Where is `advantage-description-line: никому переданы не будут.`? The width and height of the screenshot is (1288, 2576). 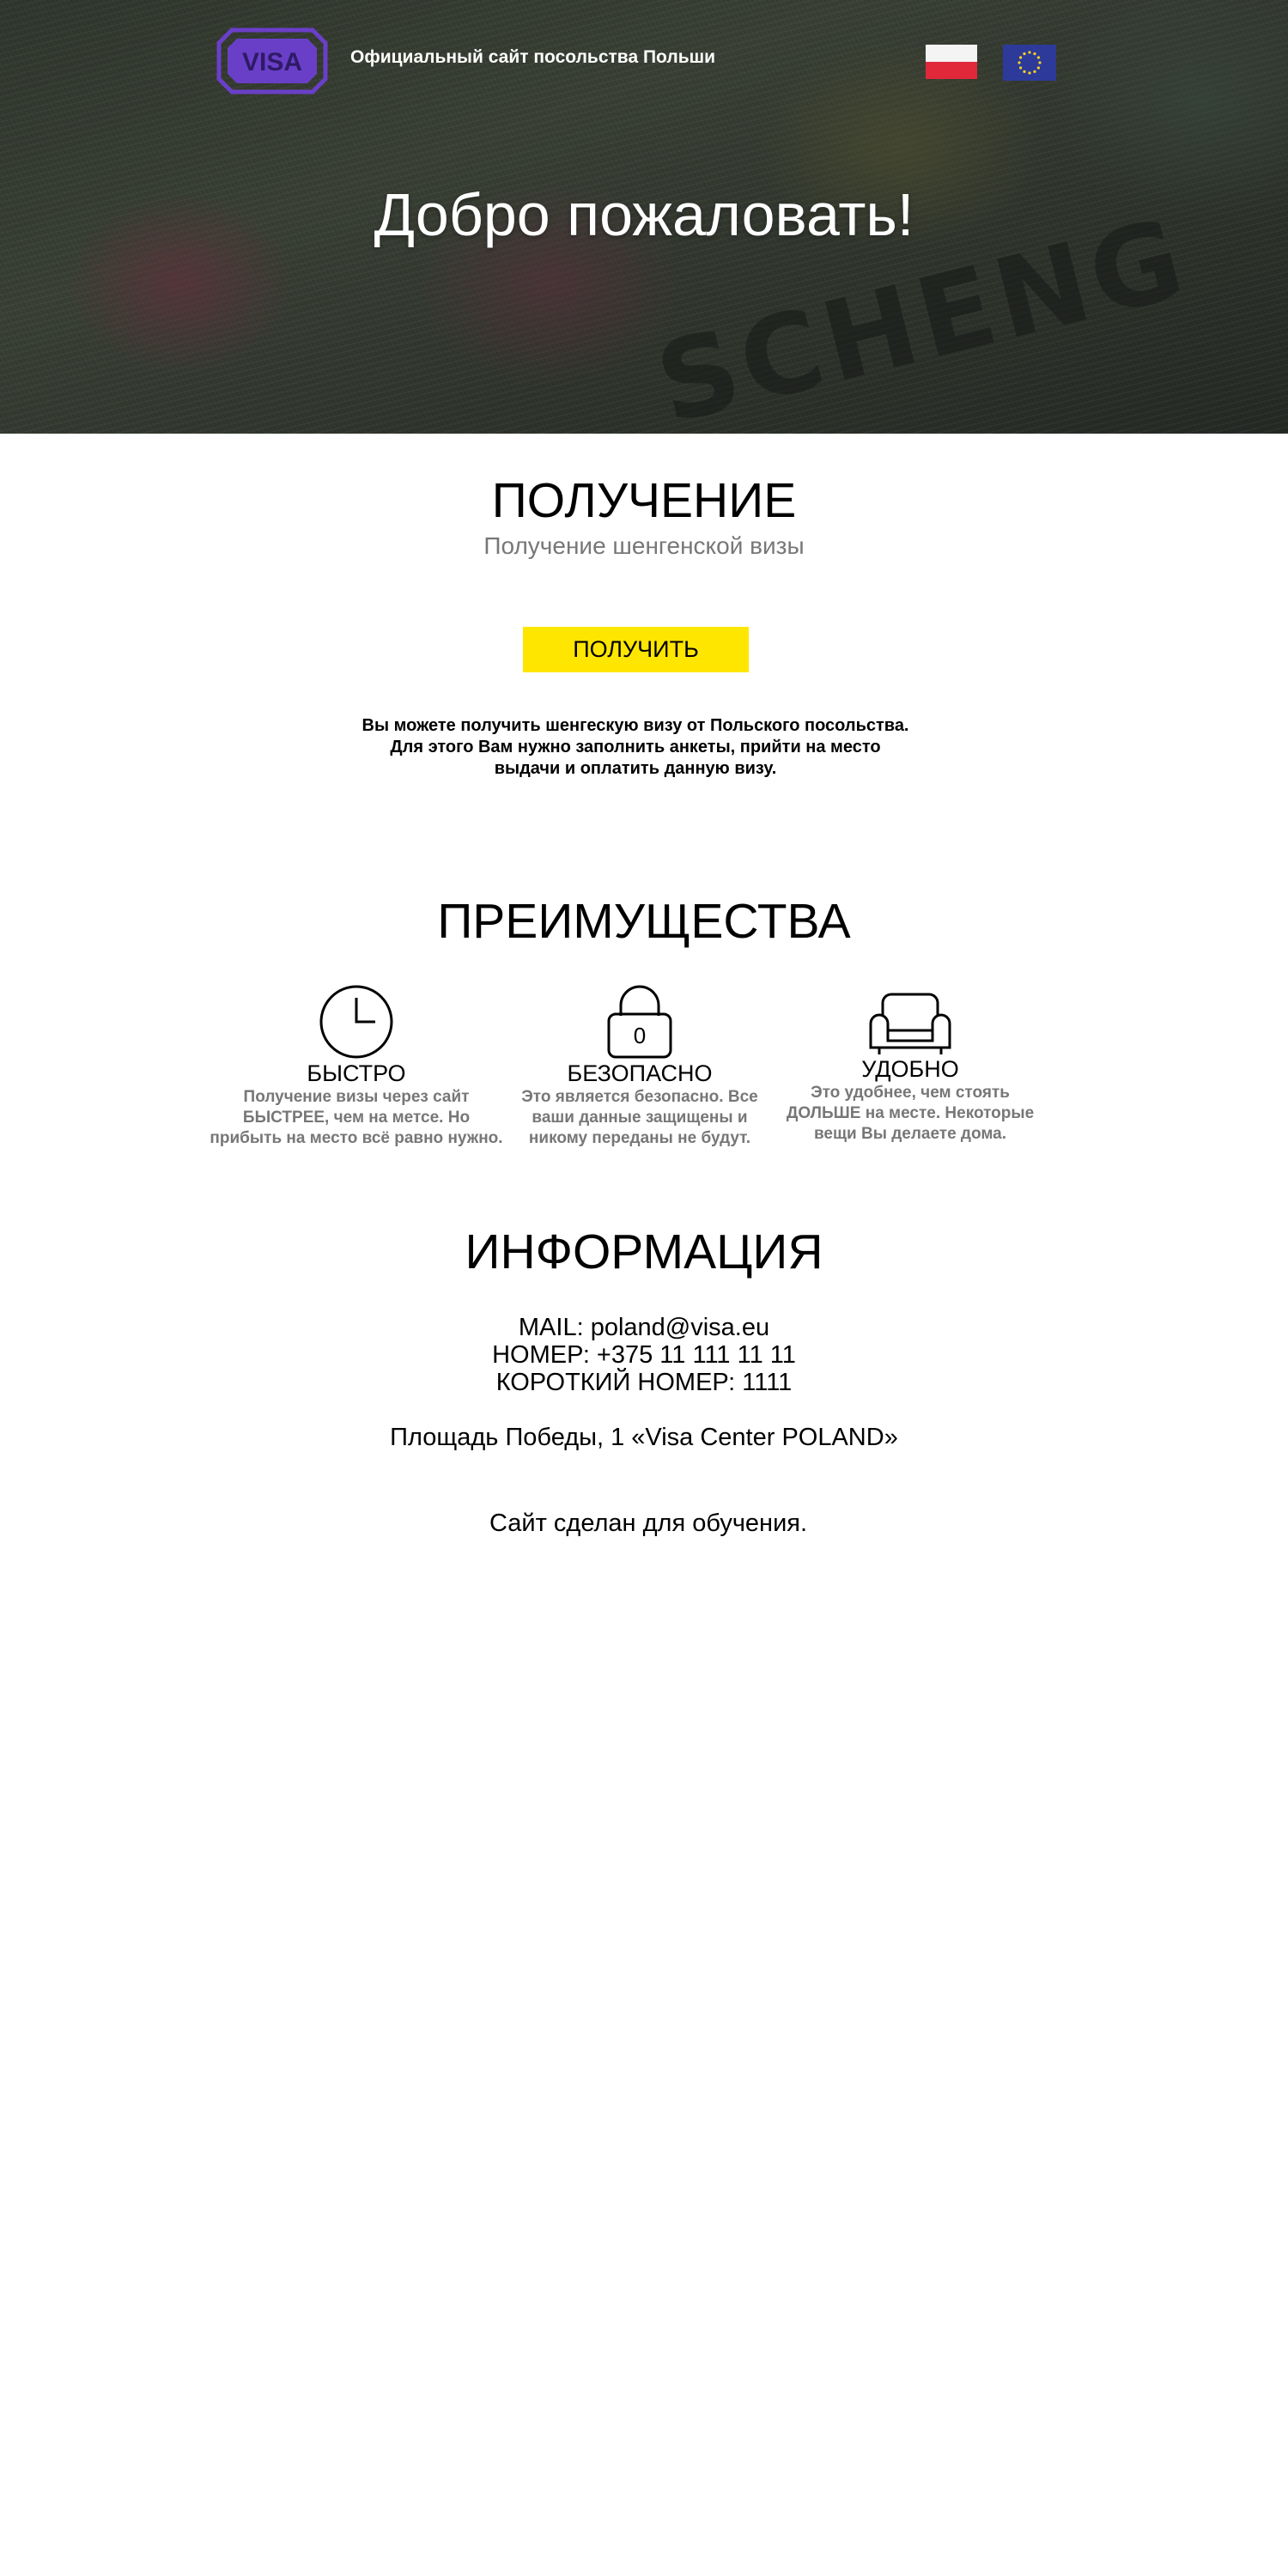 advantage-description-line: никому переданы не будут. is located at coordinates (640, 1138).